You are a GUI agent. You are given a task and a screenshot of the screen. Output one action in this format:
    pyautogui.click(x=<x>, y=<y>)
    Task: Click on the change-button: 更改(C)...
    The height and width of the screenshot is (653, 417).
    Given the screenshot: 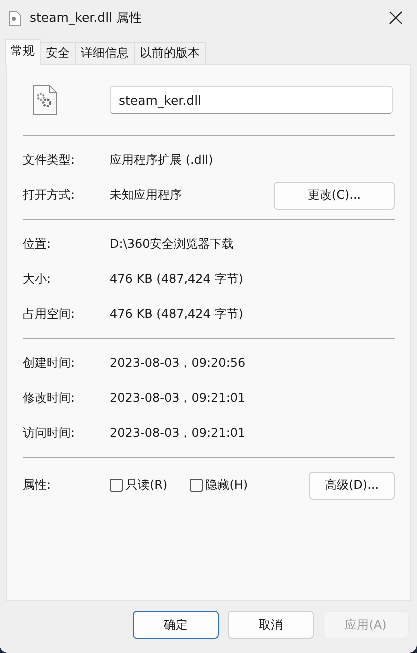 What is the action you would take?
    pyautogui.click(x=334, y=196)
    